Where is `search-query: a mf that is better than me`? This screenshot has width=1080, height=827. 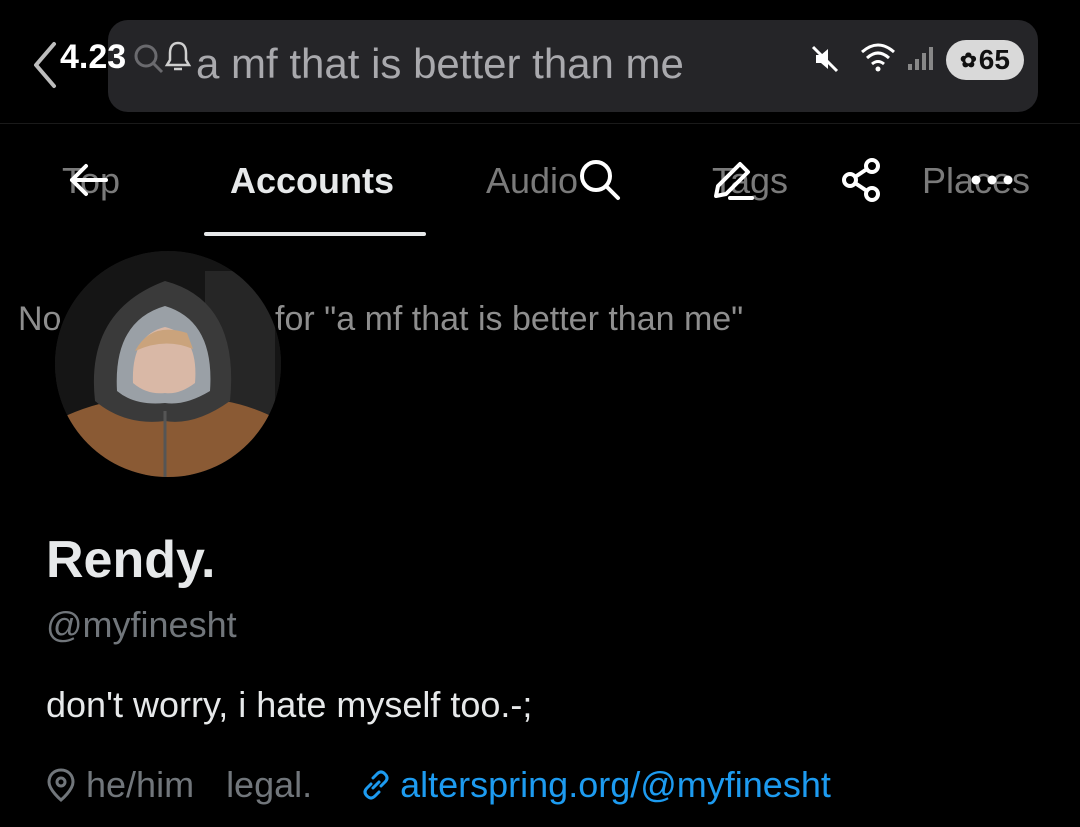 search-query: a mf that is better than me is located at coordinates (440, 64).